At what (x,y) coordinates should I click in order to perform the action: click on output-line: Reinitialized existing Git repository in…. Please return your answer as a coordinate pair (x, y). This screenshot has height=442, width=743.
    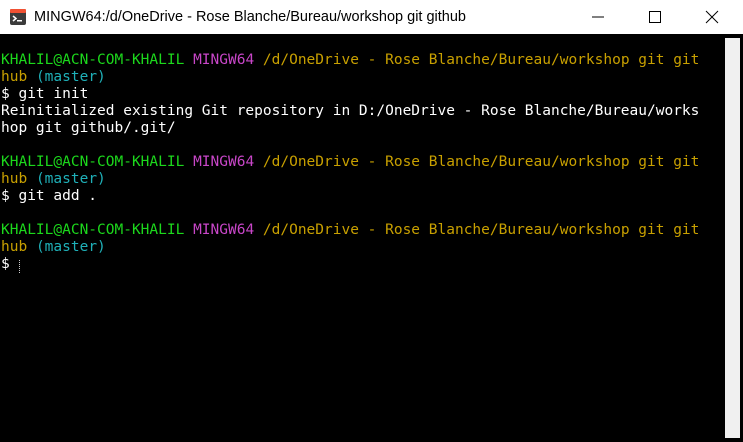
    Looking at the image, I should click on (350, 111).